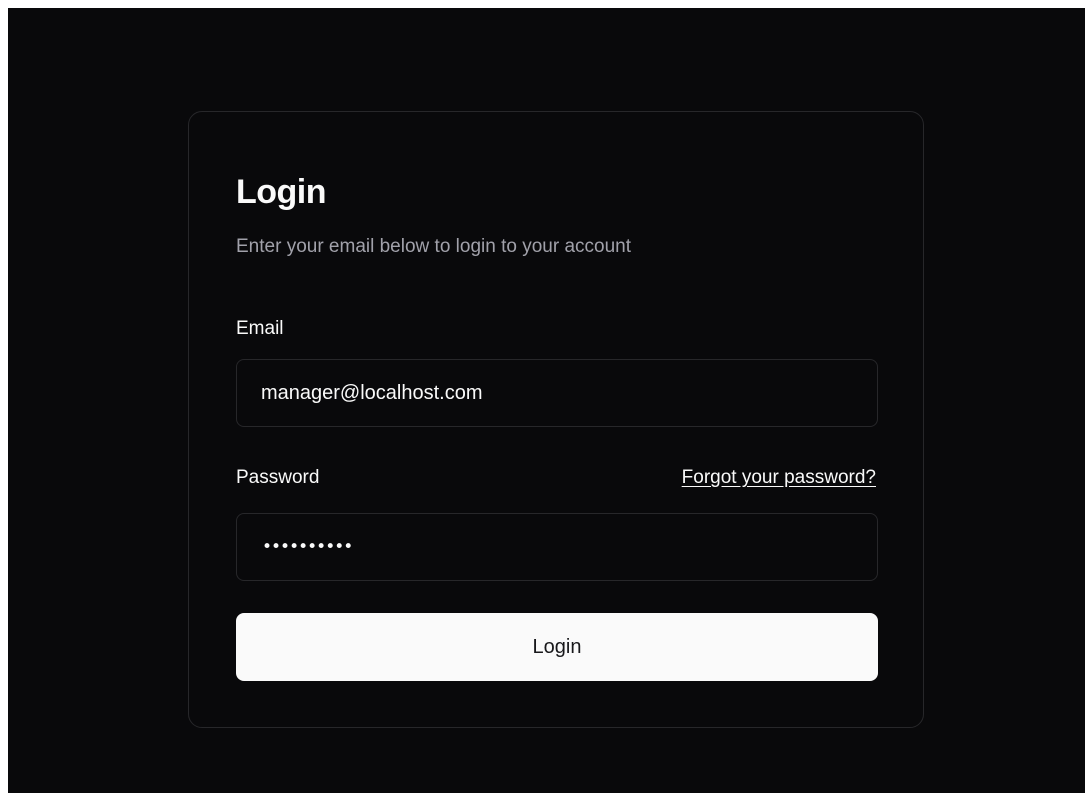 The image size is (1085, 801). Describe the element at coordinates (278, 477) in the screenshot. I see `password-label: Password` at that location.